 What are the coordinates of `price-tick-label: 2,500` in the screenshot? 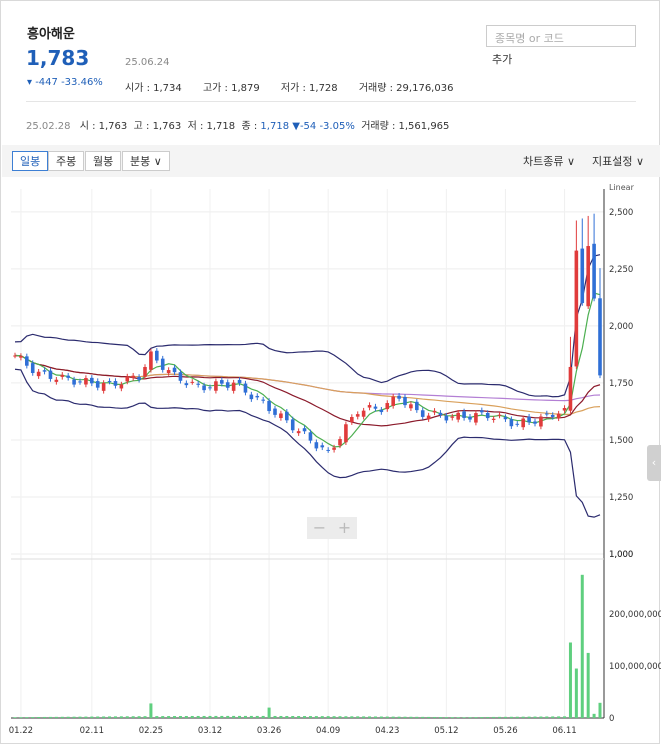 It's located at (621, 213).